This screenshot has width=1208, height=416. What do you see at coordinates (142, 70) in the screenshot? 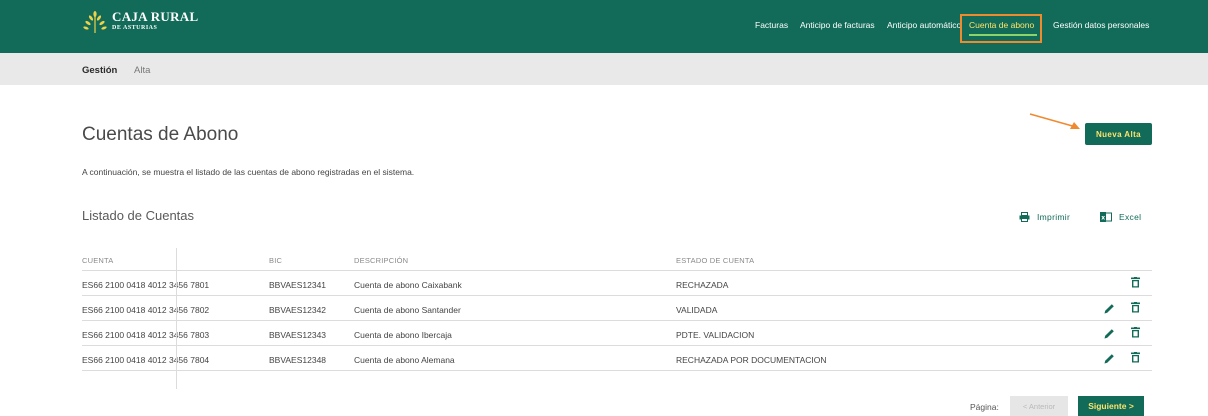
I see `subnav-alta: Alta` at bounding box center [142, 70].